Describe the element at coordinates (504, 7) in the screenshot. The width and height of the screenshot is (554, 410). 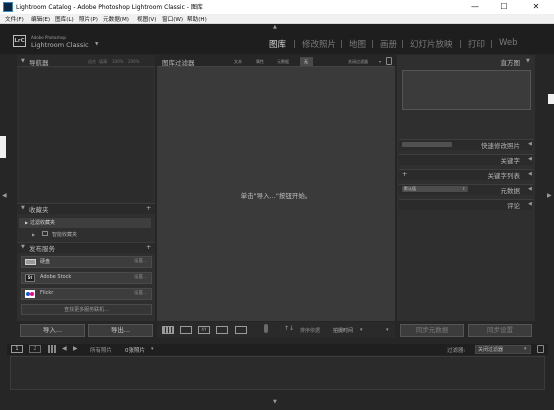
I see `maximize-button: ☐` at that location.